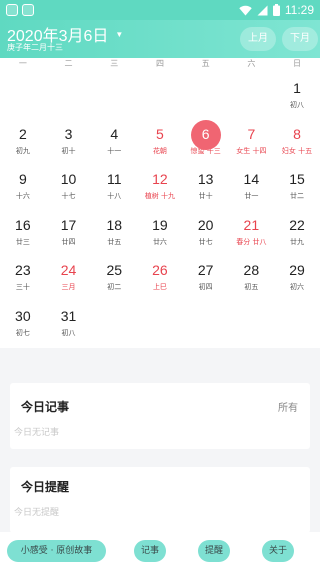 Image resolution: width=320 pixels, height=570 pixels. I want to click on day-cell: 25 初二, so click(114, 276).